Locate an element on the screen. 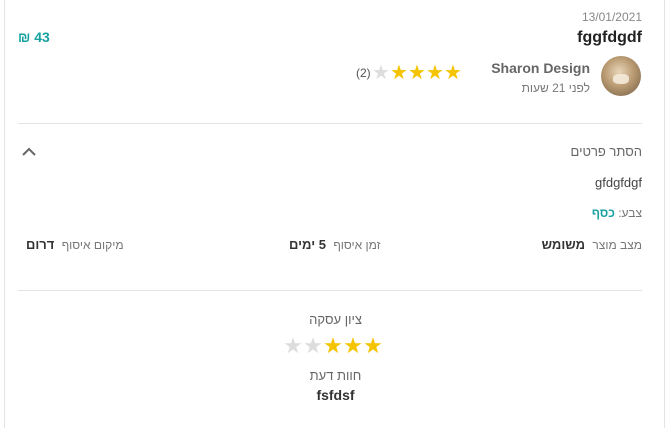 The height and width of the screenshot is (428, 671). pickup-time-detail: זמן איסוף 5 ימים is located at coordinates (335, 244).